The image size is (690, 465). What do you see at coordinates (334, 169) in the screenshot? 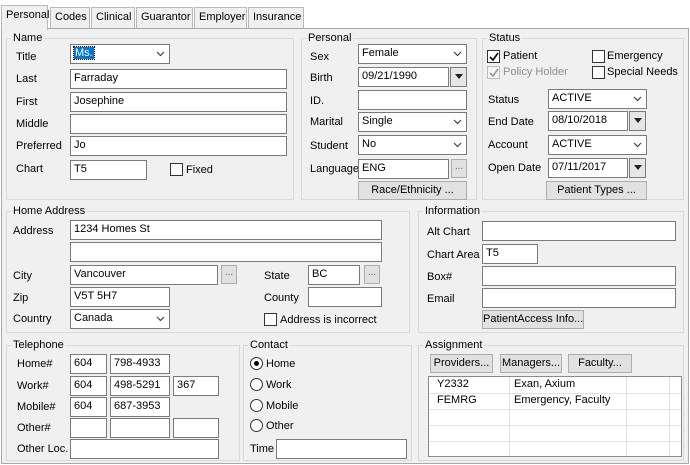
I see `language-label: Language` at bounding box center [334, 169].